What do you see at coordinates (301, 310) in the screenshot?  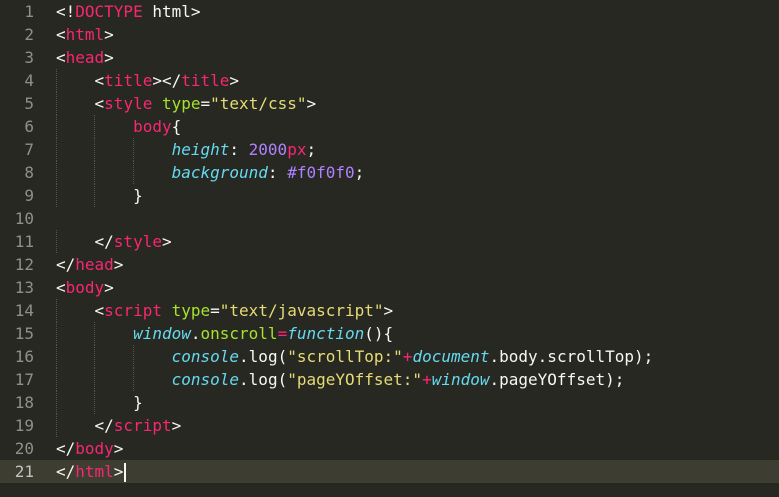 I see `code-token: "text/javascript"` at bounding box center [301, 310].